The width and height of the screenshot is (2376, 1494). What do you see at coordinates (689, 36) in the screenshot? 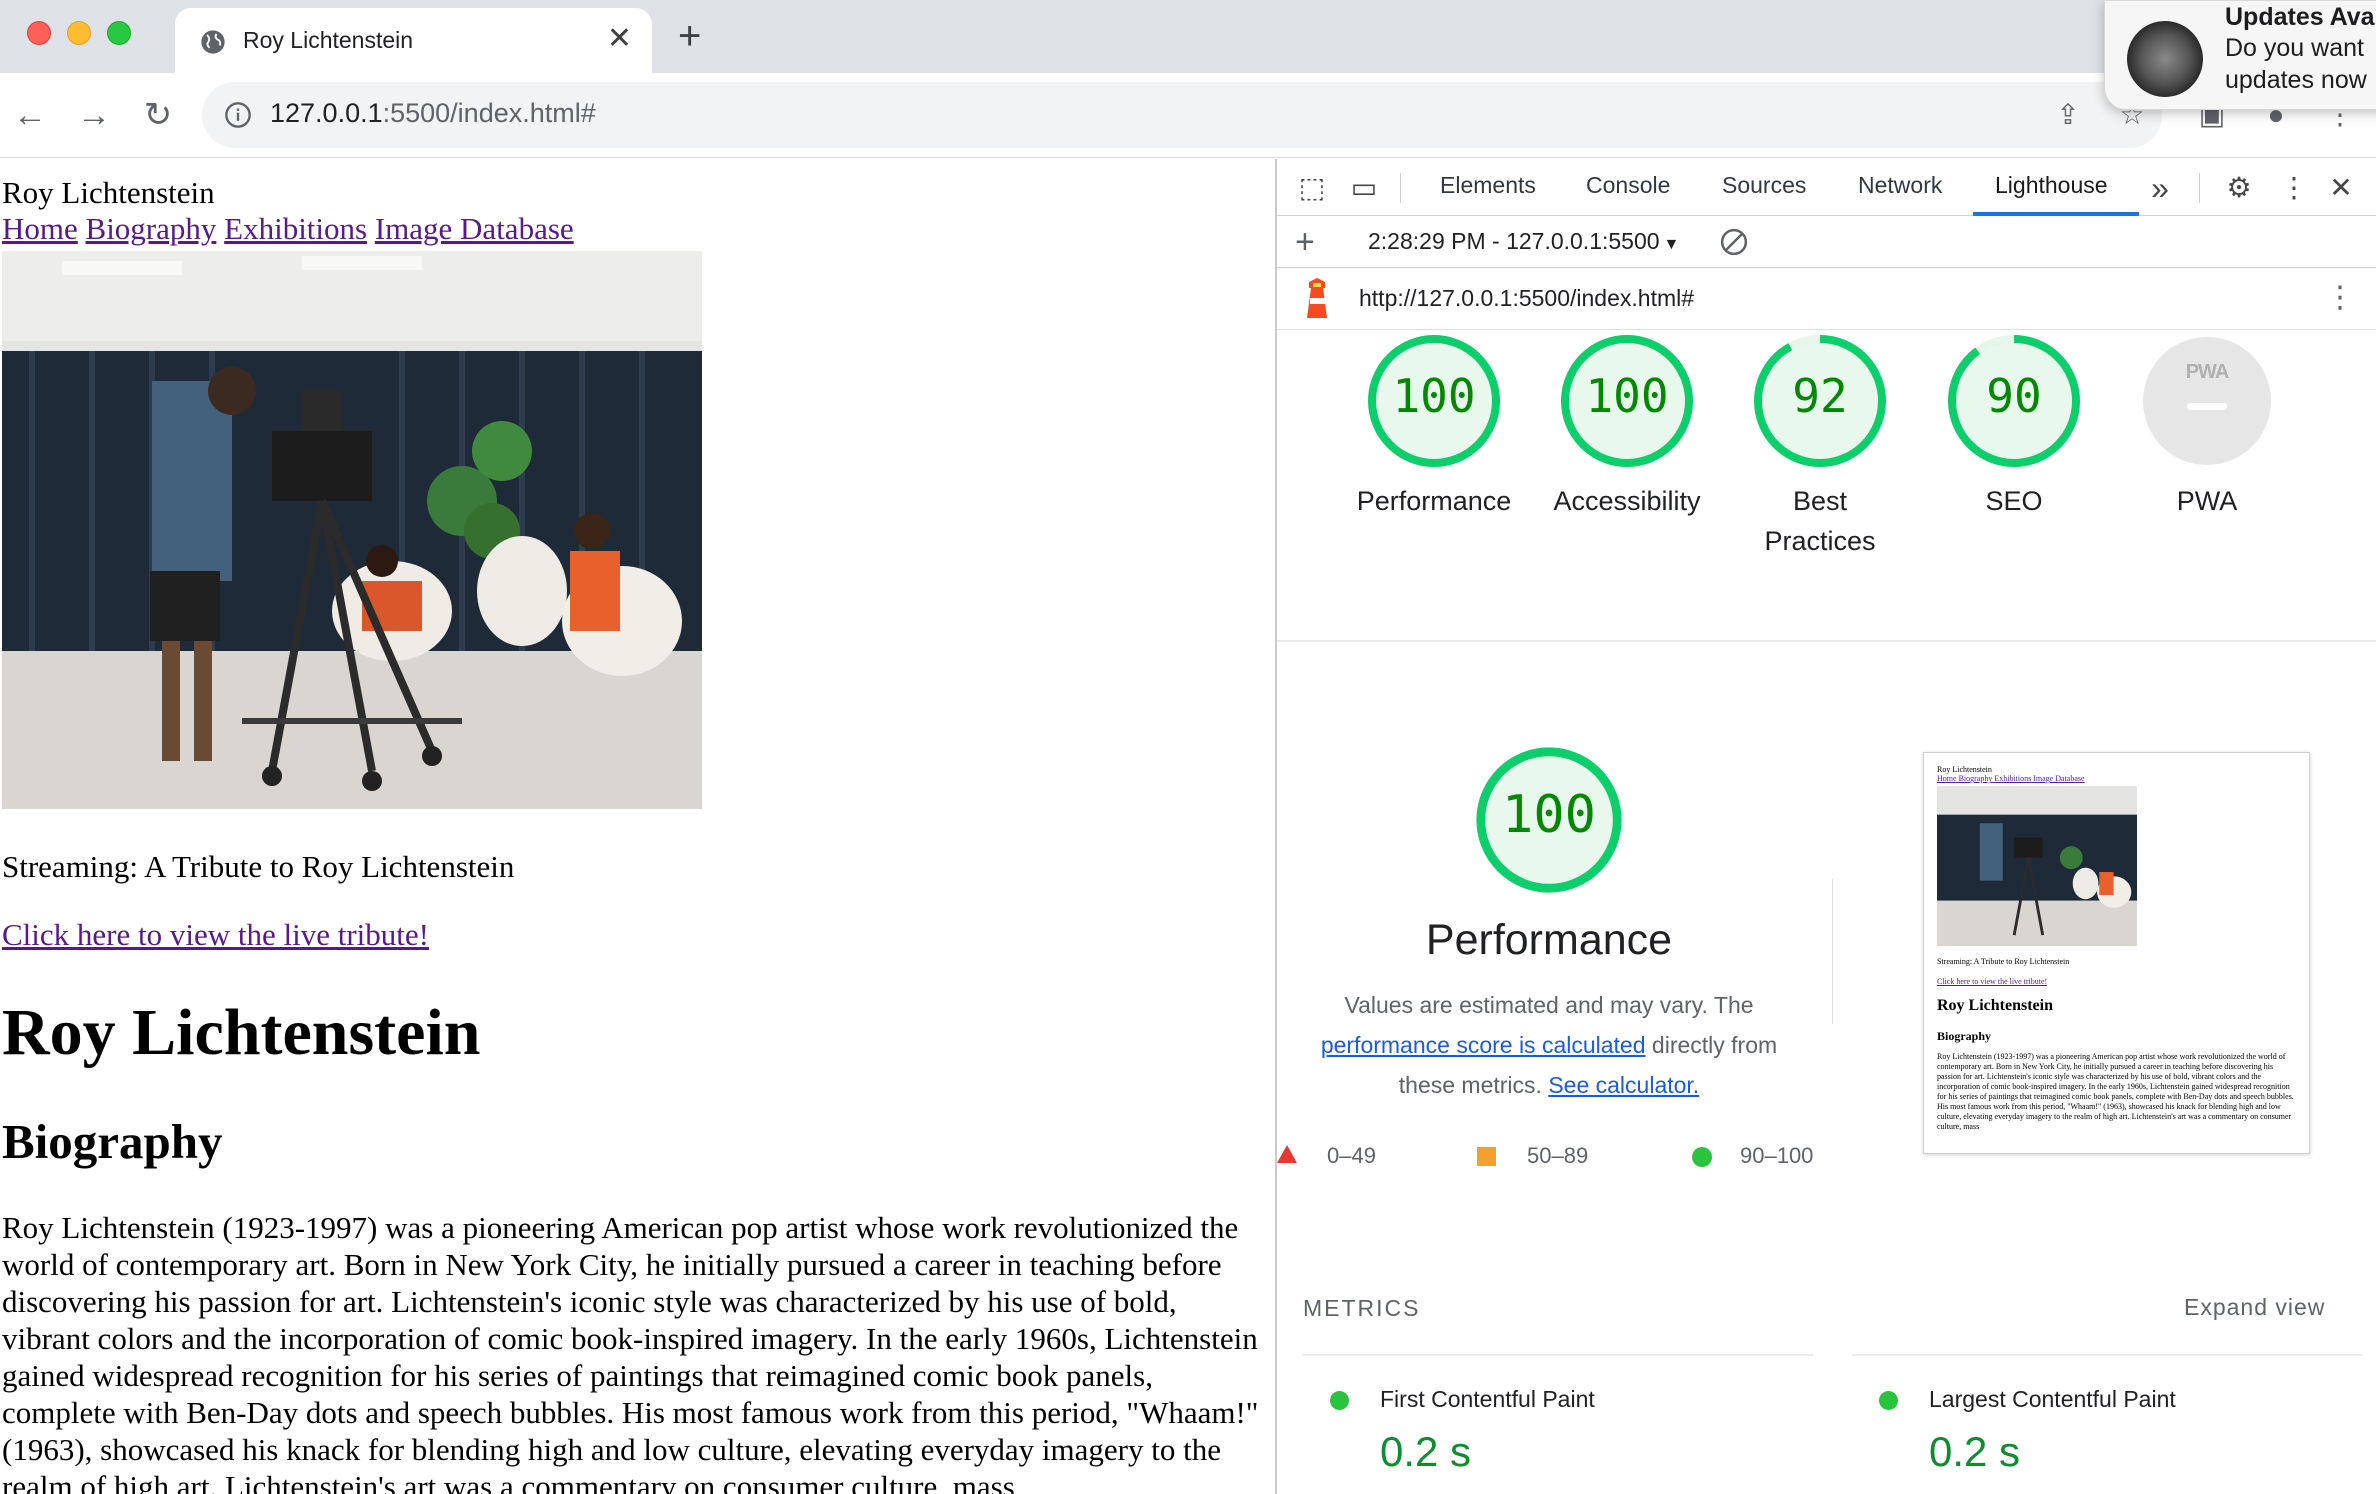
I see `new-tab-button: +` at bounding box center [689, 36].